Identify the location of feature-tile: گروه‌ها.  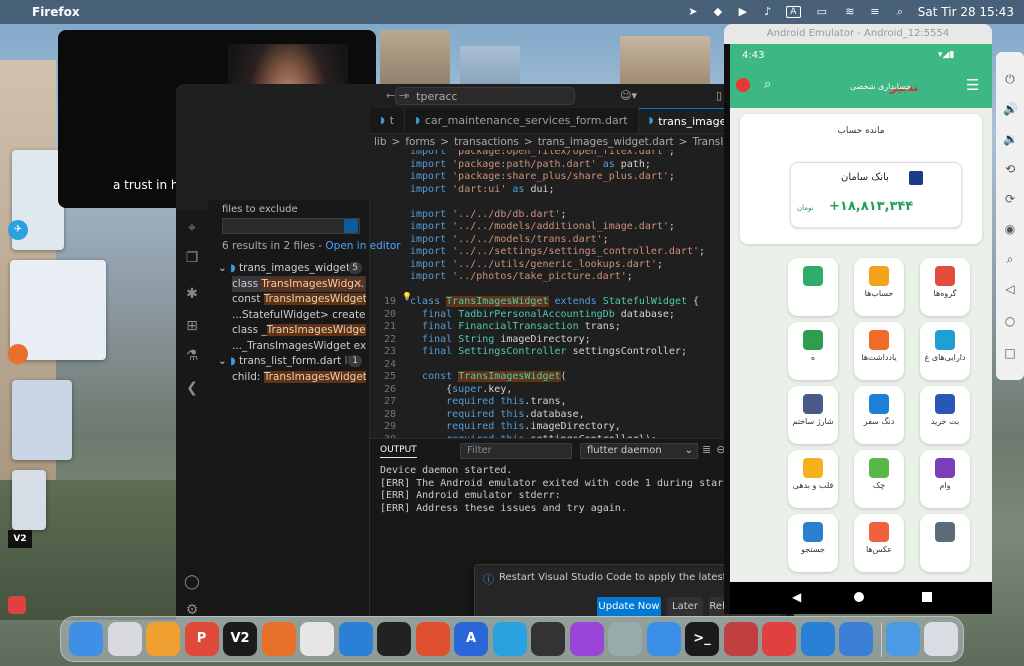
(945, 287).